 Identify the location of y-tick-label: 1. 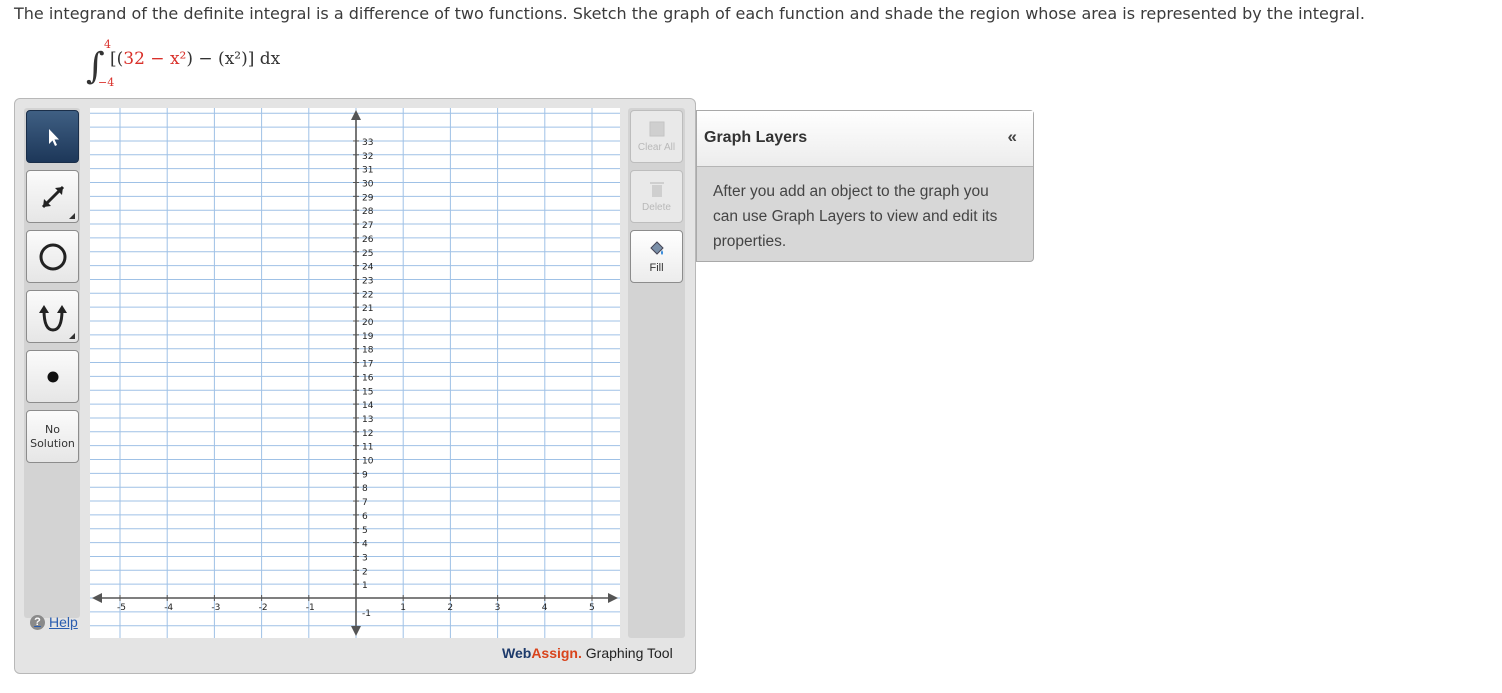
(365, 586).